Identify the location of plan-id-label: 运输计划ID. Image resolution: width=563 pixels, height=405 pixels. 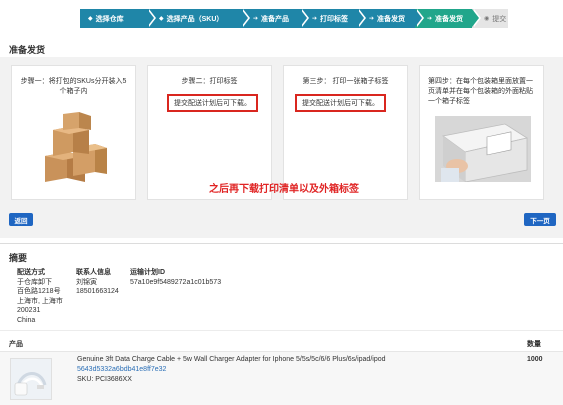
(147, 272).